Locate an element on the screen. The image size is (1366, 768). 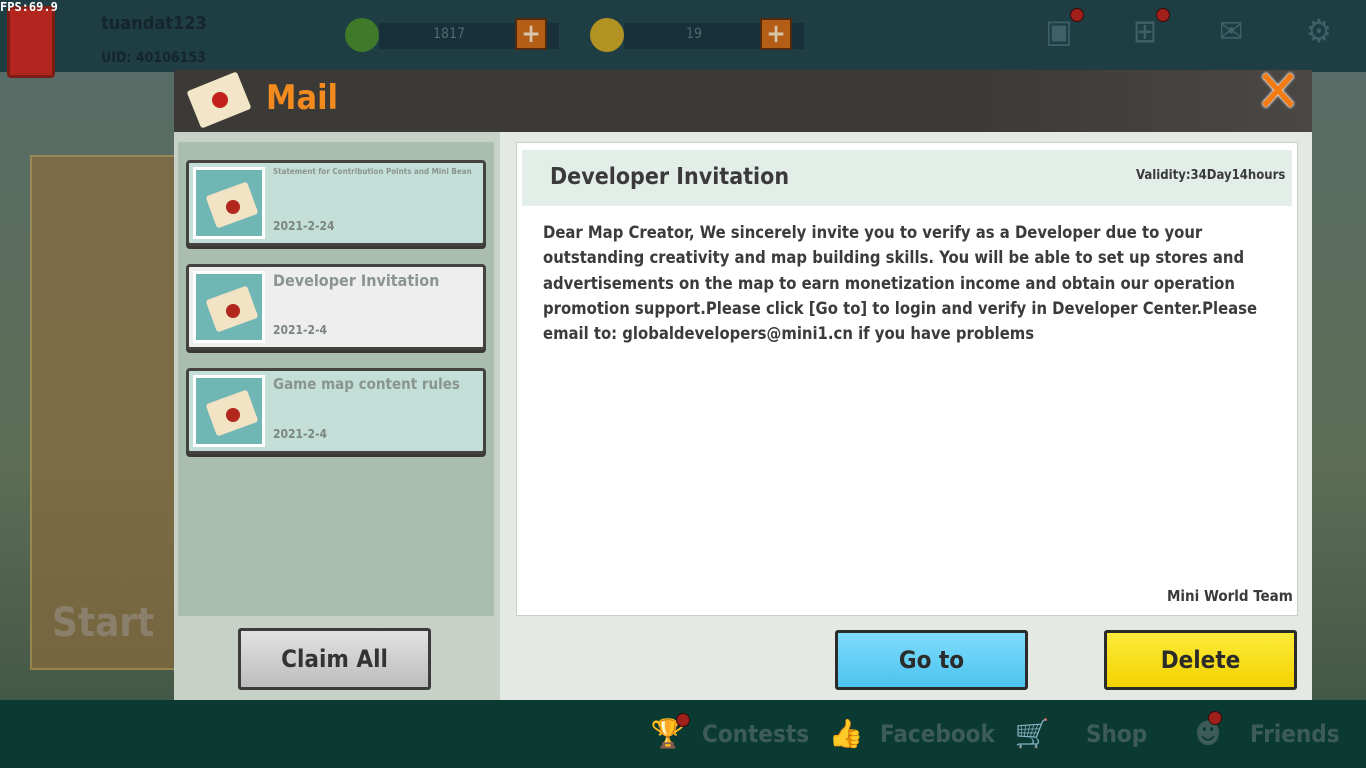
claim-all-button: Claim All is located at coordinates (334, 659).